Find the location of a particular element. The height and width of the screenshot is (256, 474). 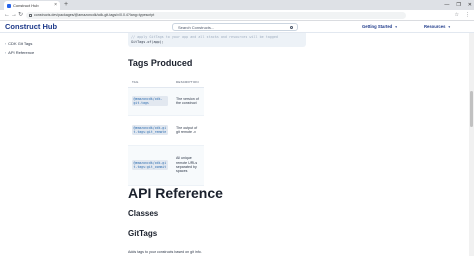

api-reference-heading: API Reference is located at coordinates (175, 193).